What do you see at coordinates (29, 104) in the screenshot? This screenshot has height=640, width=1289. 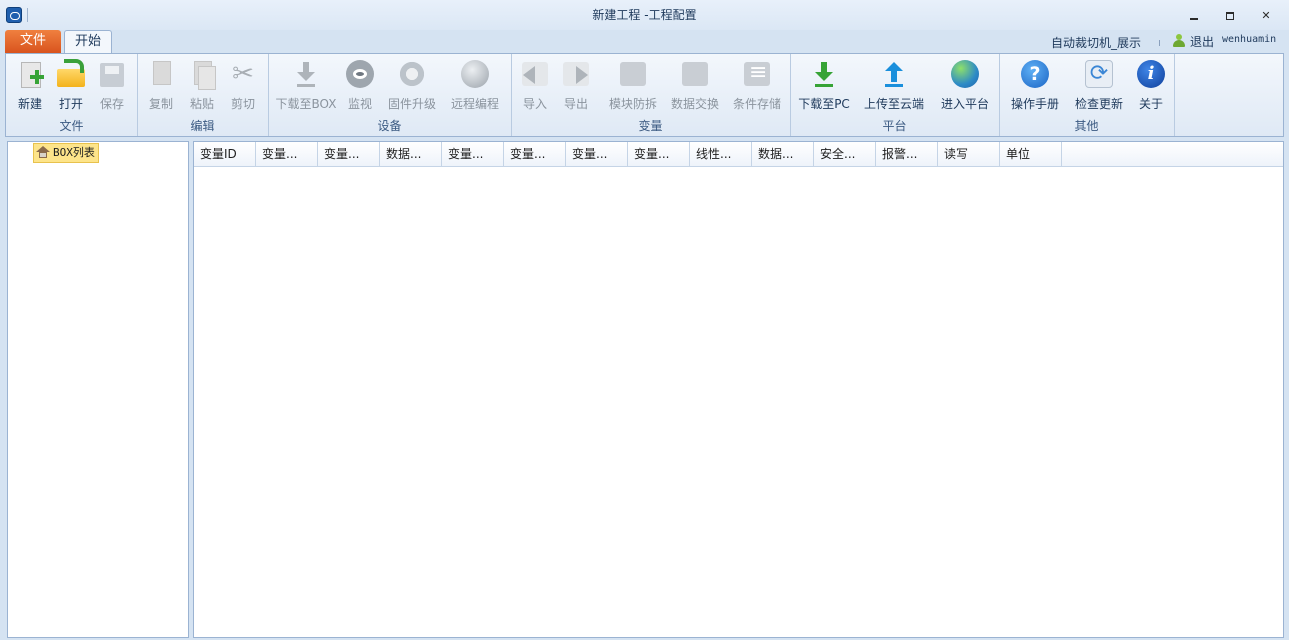 I see `new-button-label: 新建` at bounding box center [29, 104].